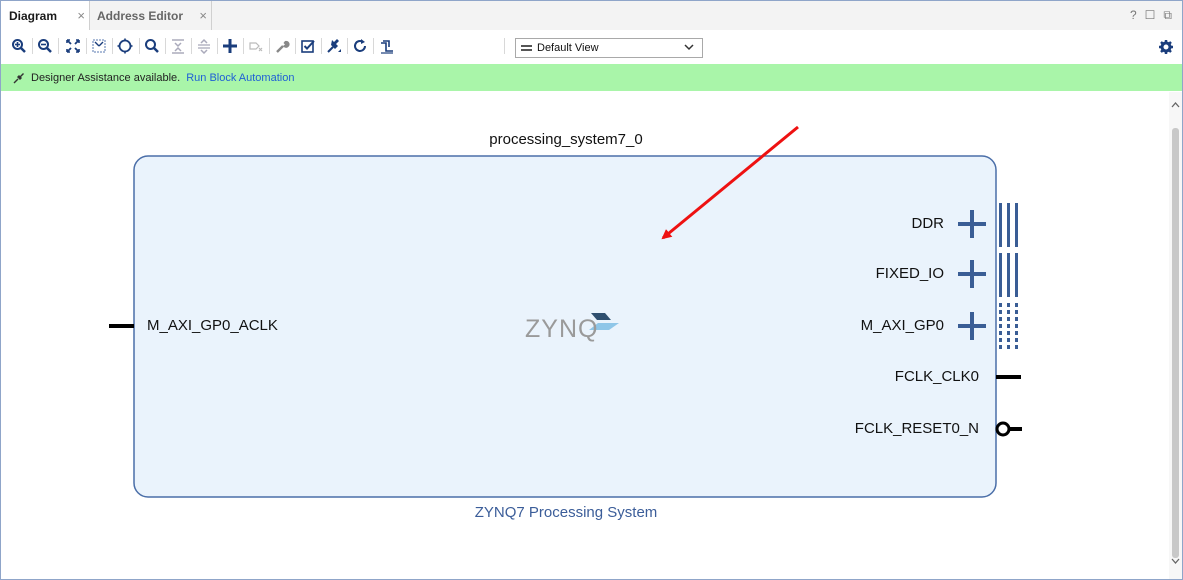 Image resolution: width=1183 pixels, height=580 pixels. I want to click on port-label-m-axi-gp0: M_AXI_GP0, so click(902, 325).